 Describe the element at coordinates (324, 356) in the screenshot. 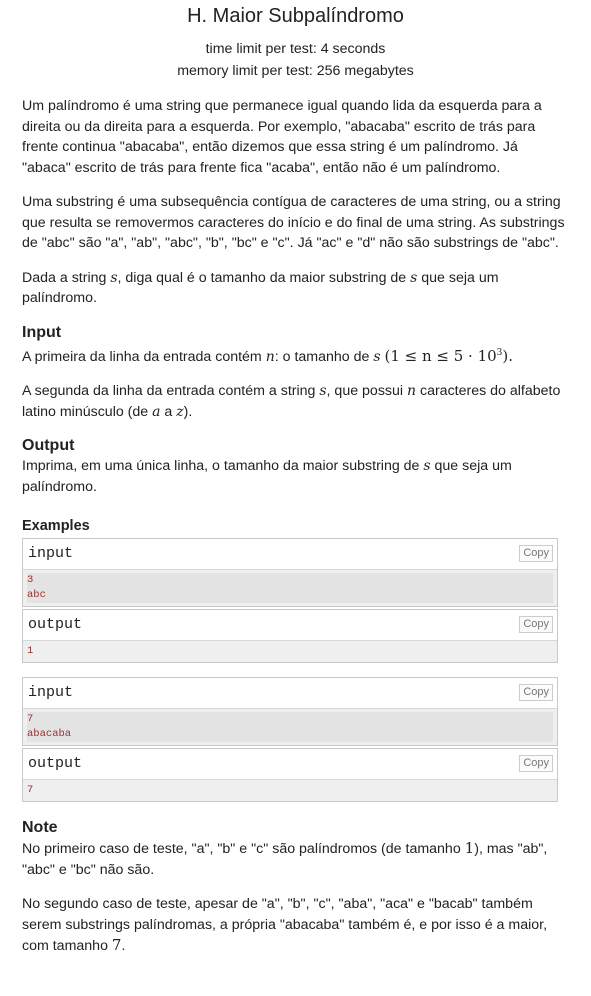

I see `text: : o tamanho de` at that location.